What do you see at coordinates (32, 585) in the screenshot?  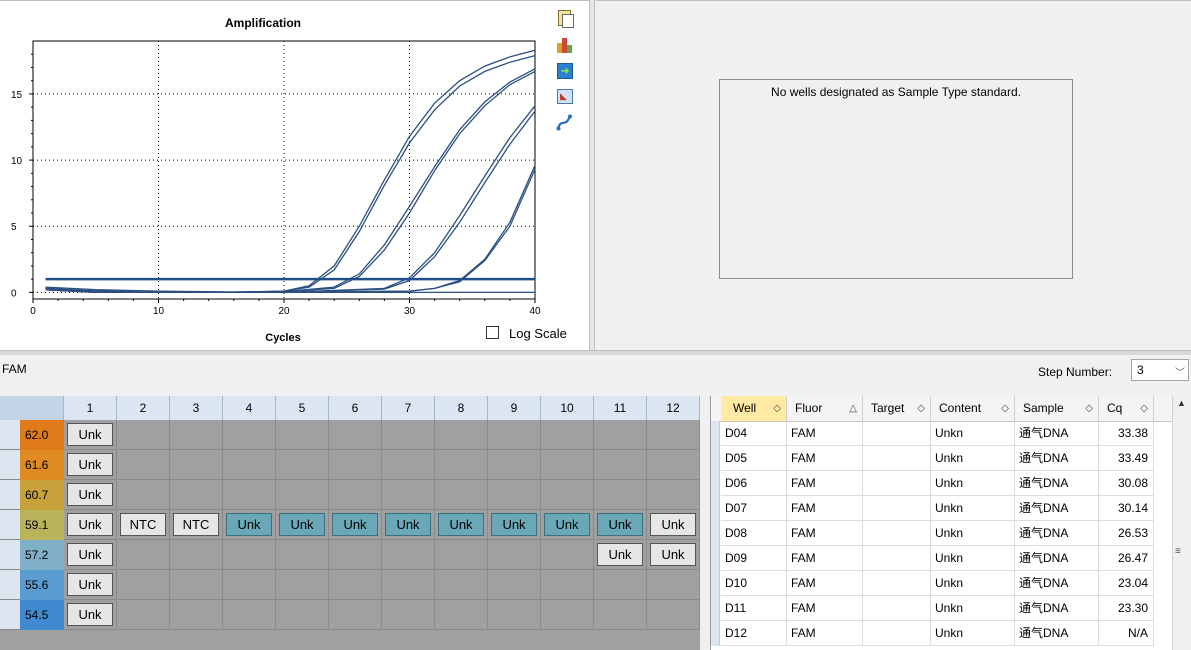 I see `plate-row-header: 55.6` at bounding box center [32, 585].